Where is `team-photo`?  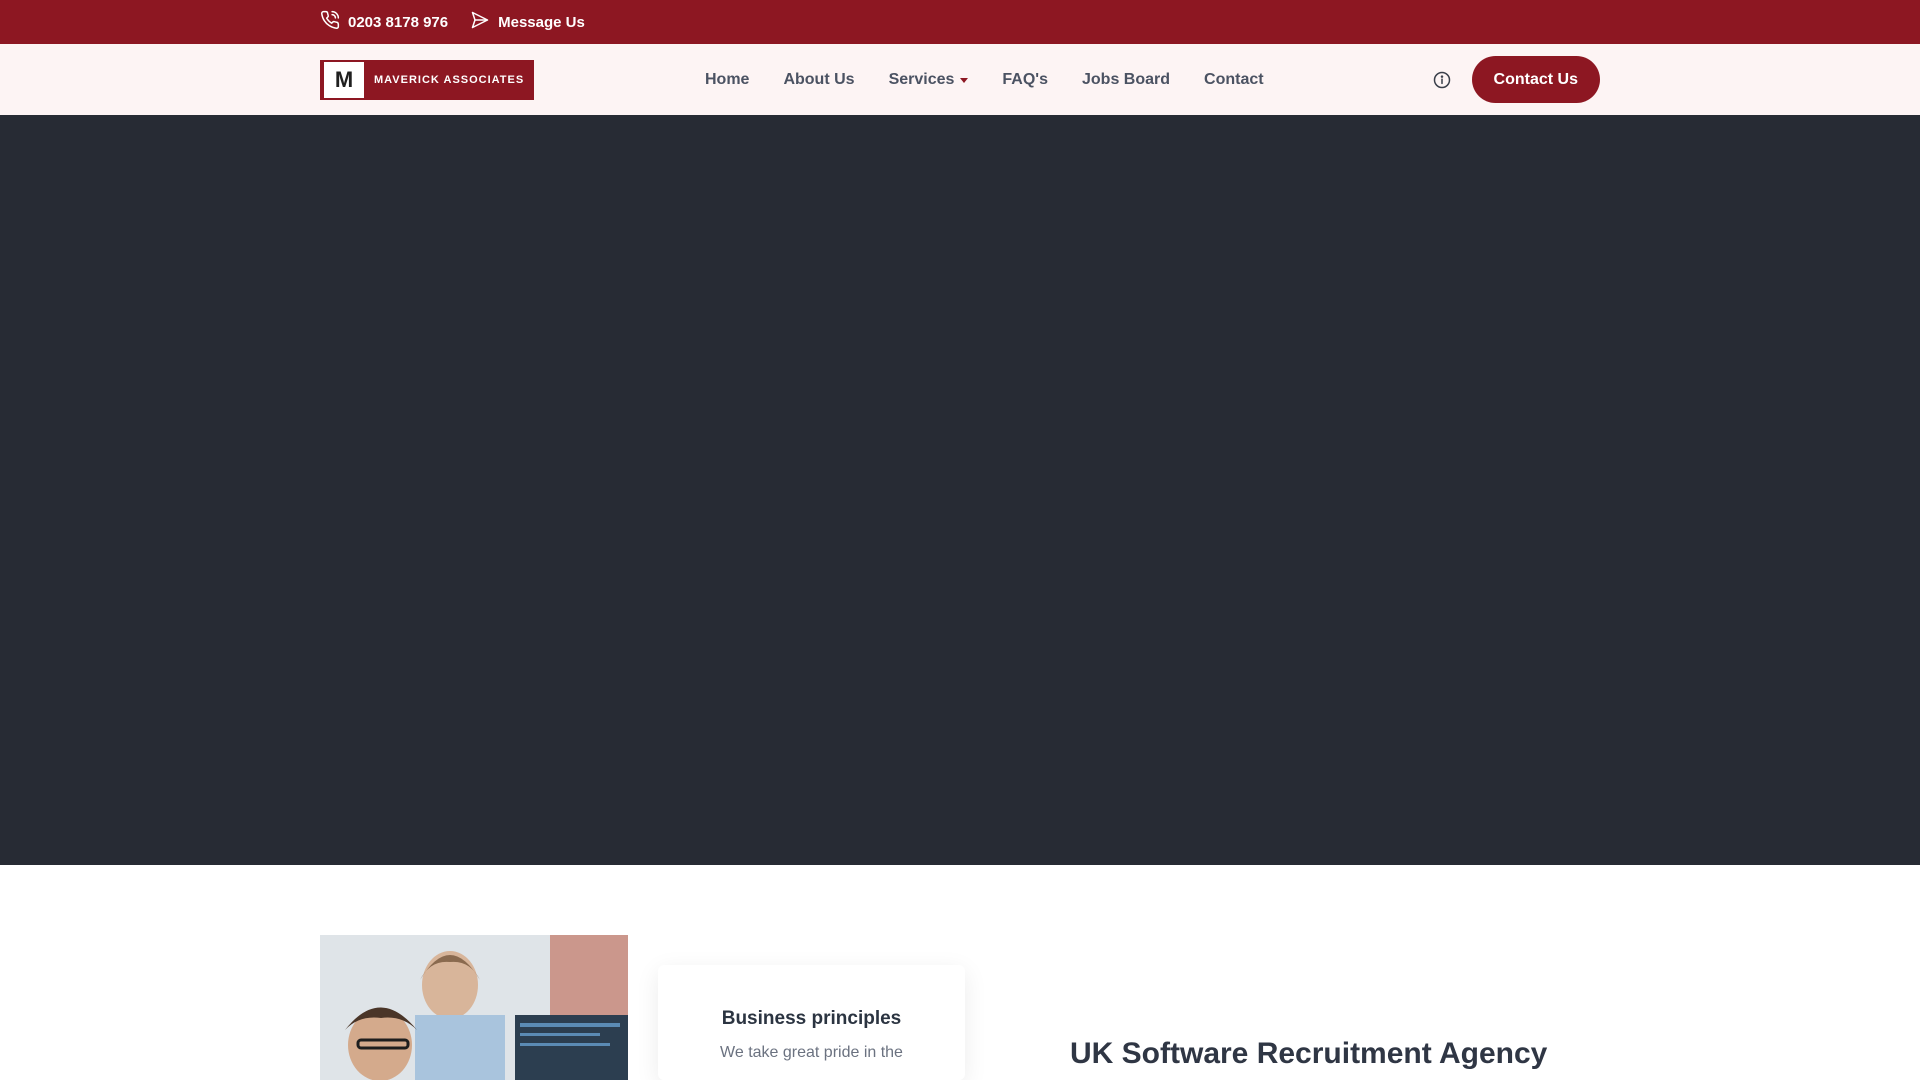 team-photo is located at coordinates (474, 1007).